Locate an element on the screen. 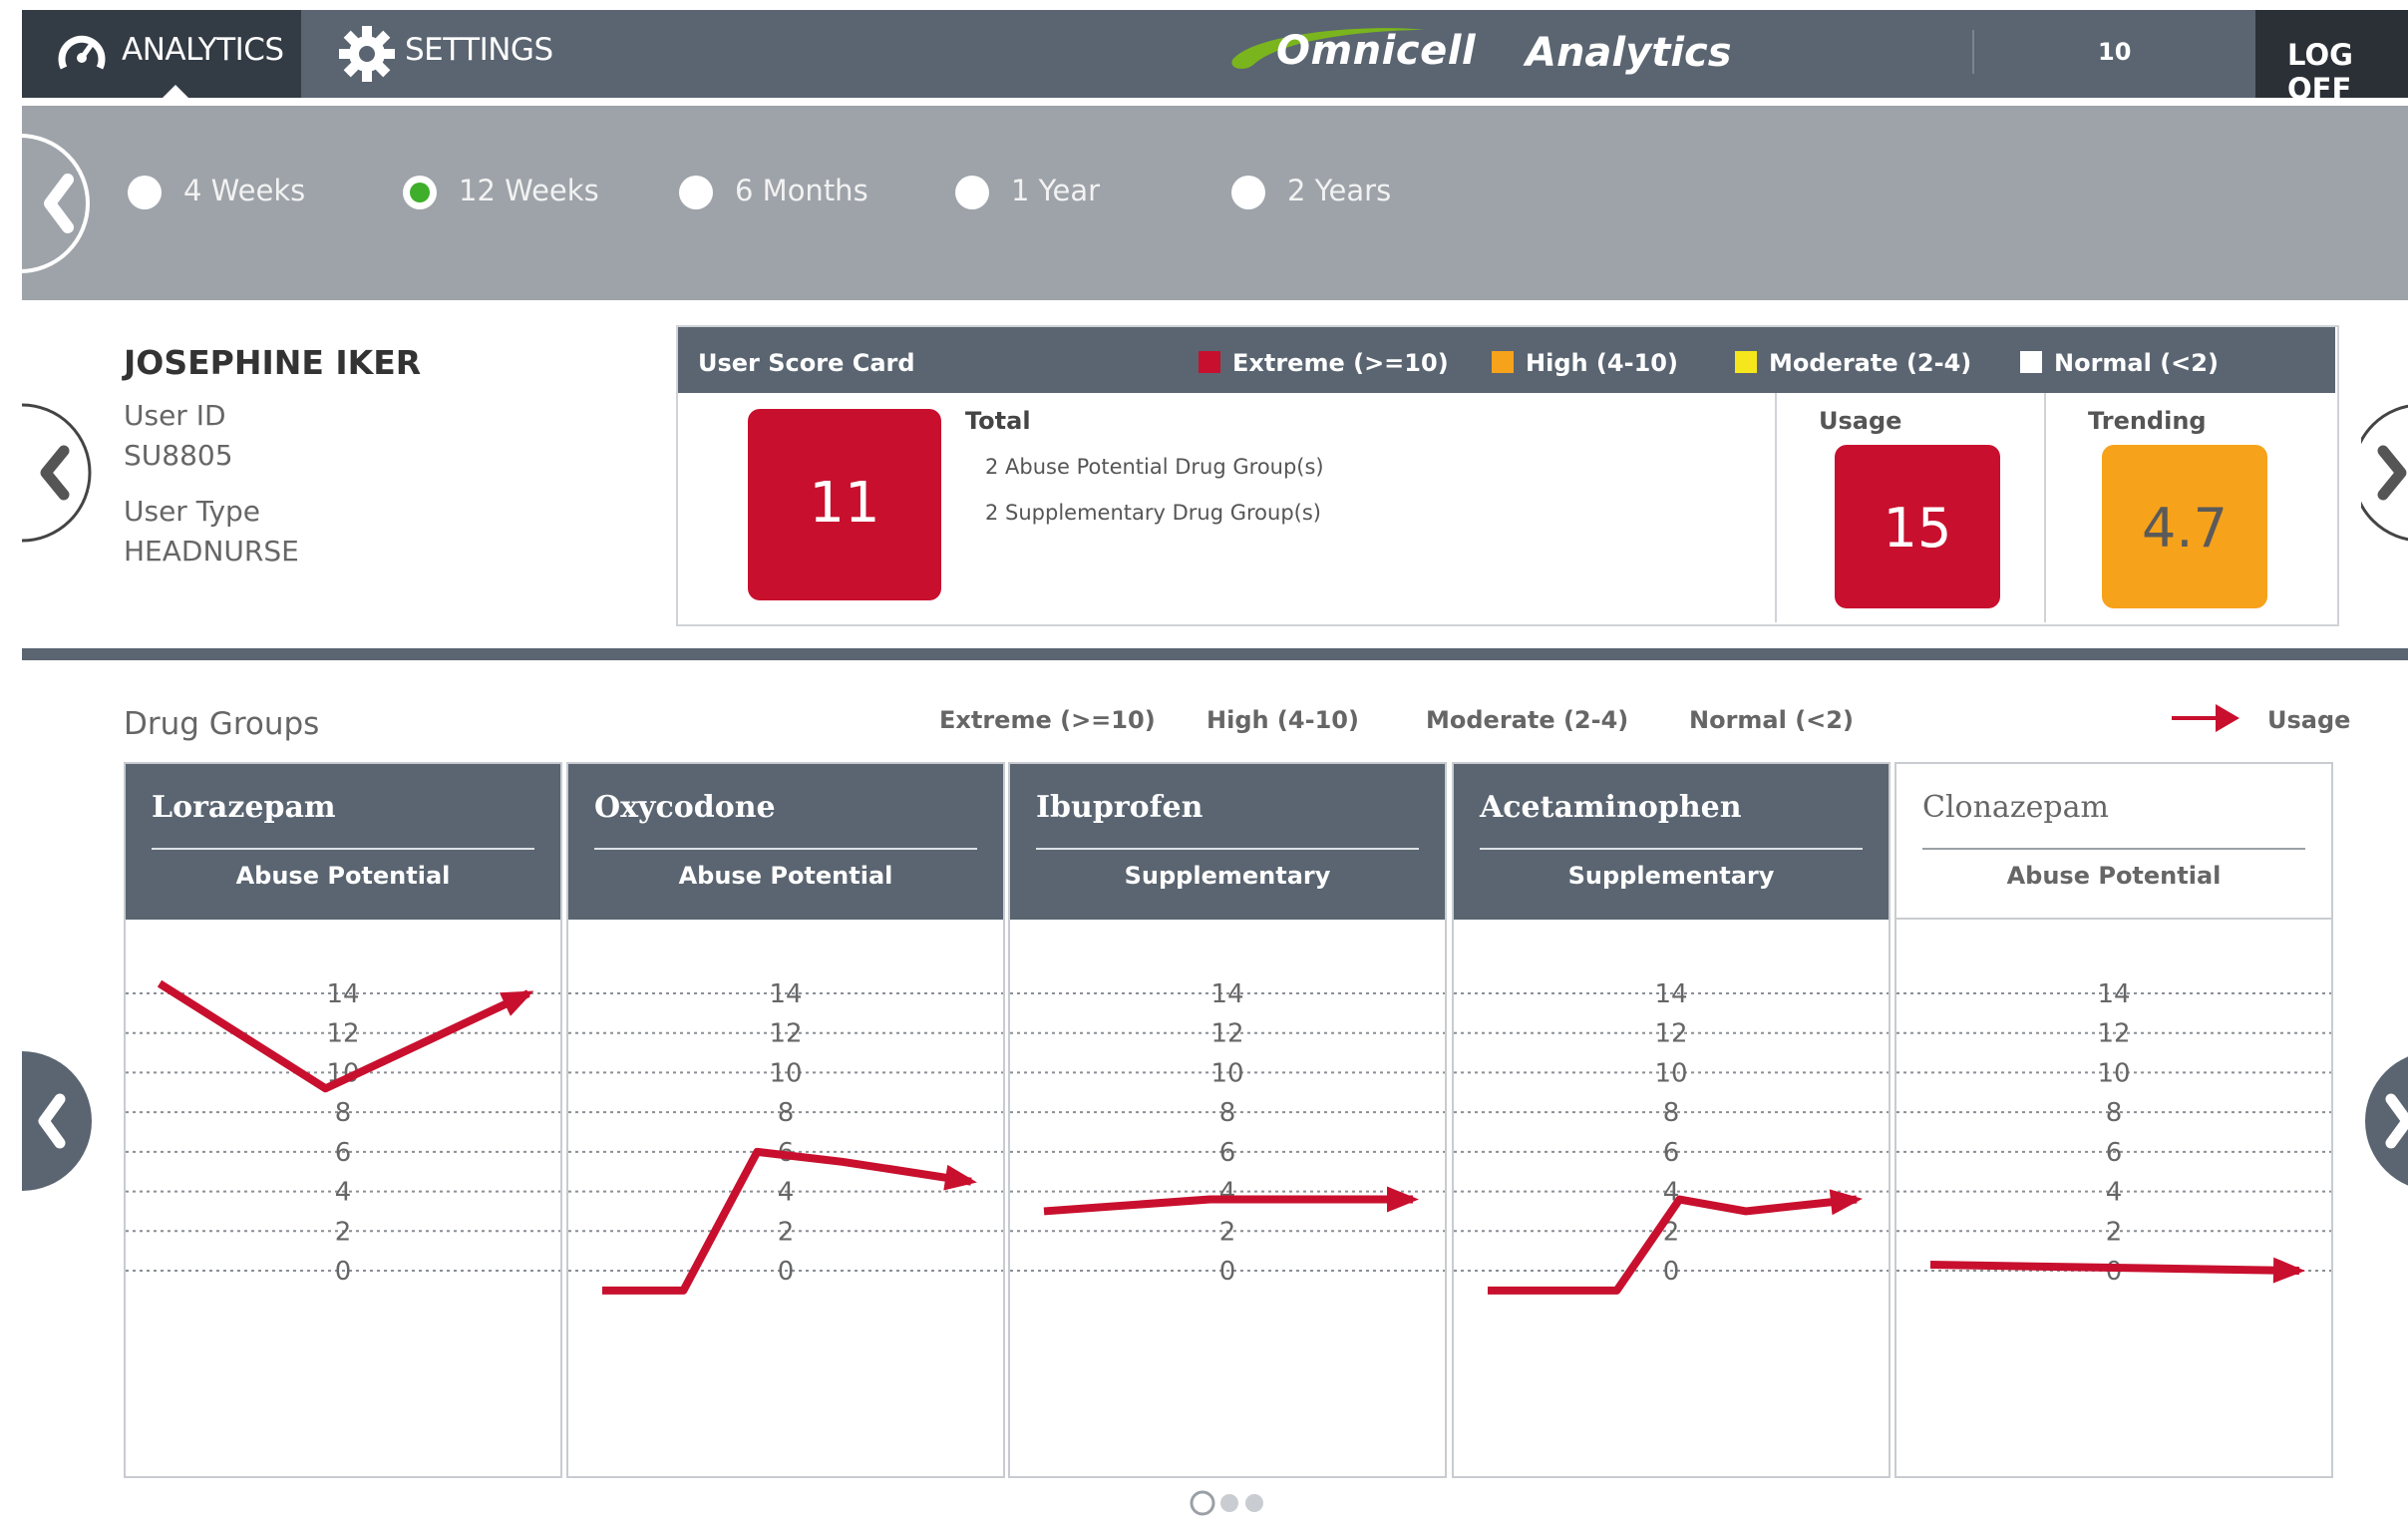 The height and width of the screenshot is (1524, 2408). usage-label: Usage is located at coordinates (1861, 421).